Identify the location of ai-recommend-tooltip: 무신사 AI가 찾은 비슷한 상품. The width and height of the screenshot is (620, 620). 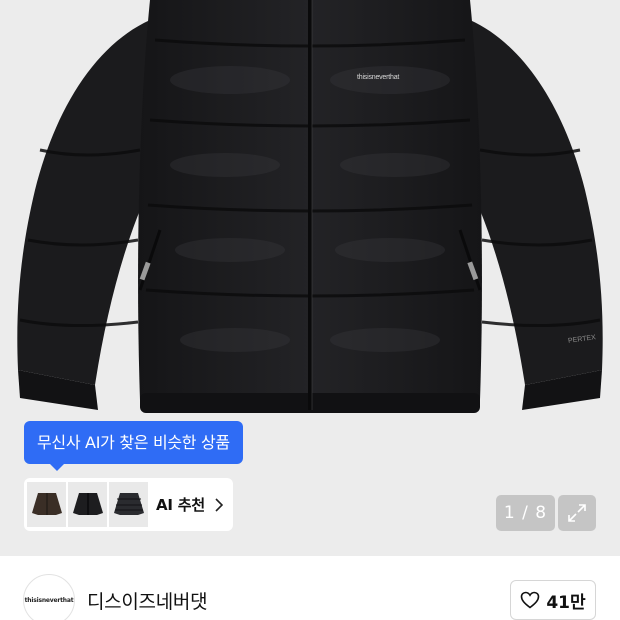
(133, 446).